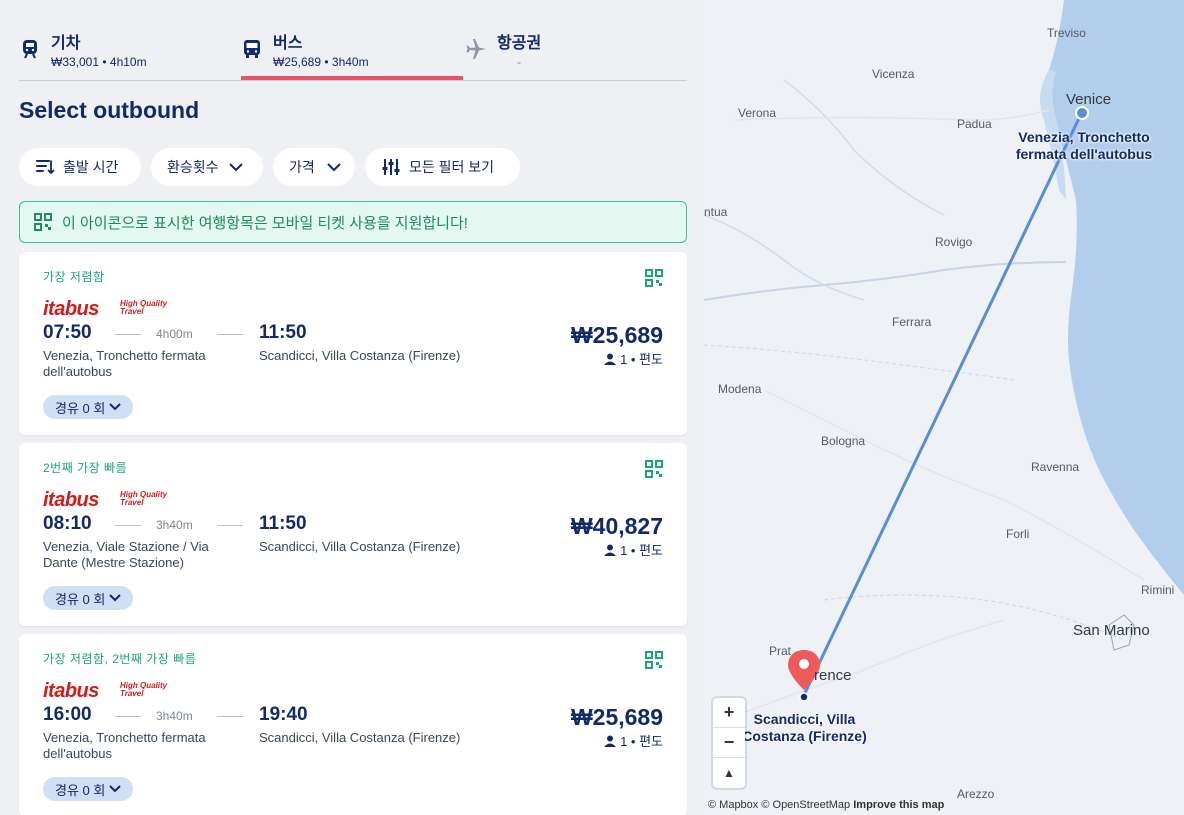 This screenshot has height=815, width=1184. What do you see at coordinates (283, 714) in the screenshot?
I see `arrival-time: 19:40` at bounding box center [283, 714].